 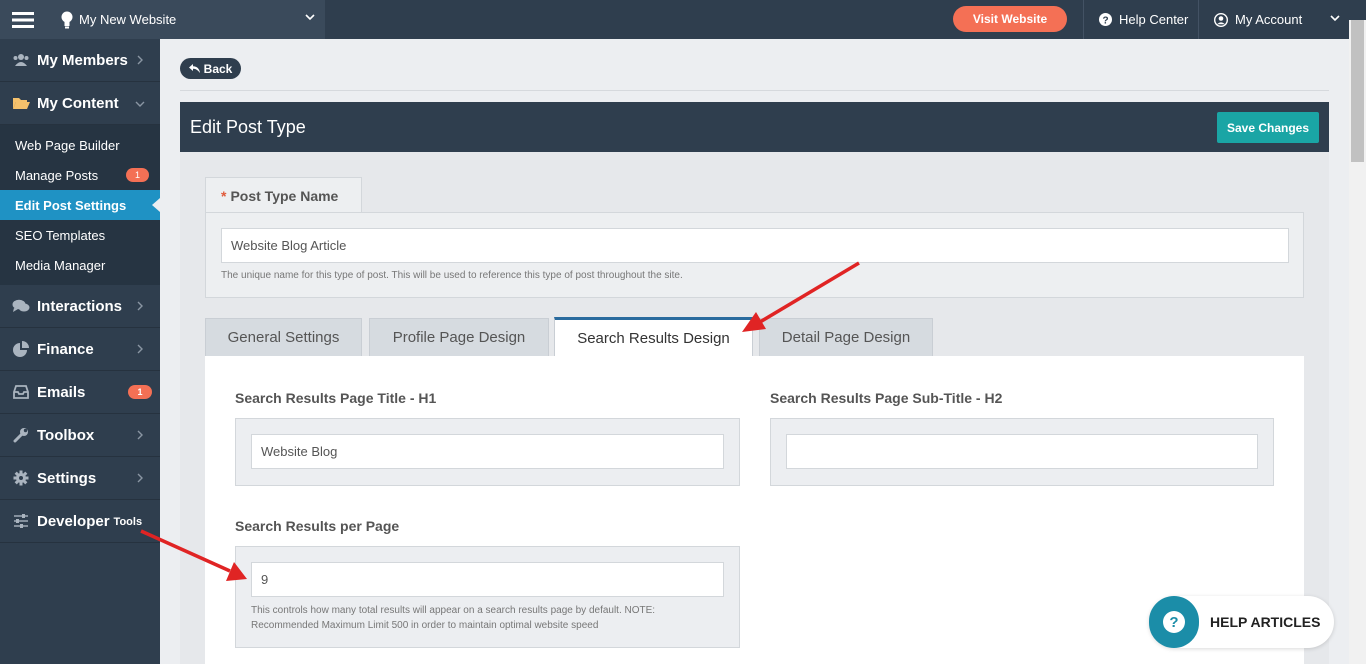 What do you see at coordinates (67, 19) in the screenshot?
I see `lightbulb-icon` at bounding box center [67, 19].